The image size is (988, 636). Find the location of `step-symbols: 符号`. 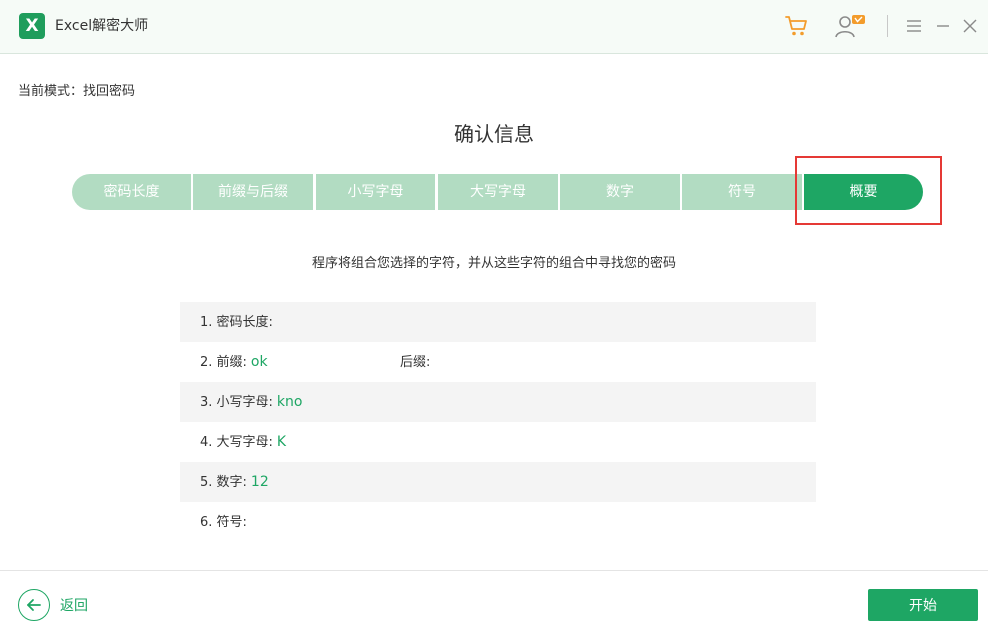

step-symbols: 符号 is located at coordinates (742, 192).